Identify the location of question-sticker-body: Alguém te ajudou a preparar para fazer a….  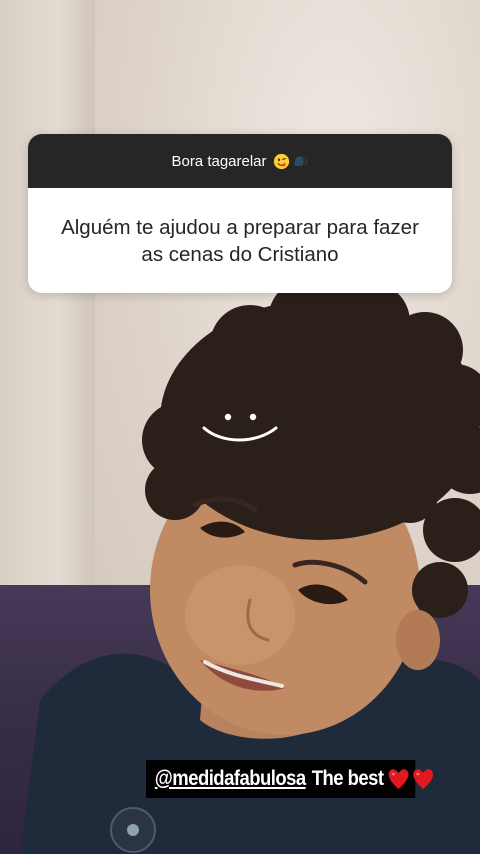
(240, 240).